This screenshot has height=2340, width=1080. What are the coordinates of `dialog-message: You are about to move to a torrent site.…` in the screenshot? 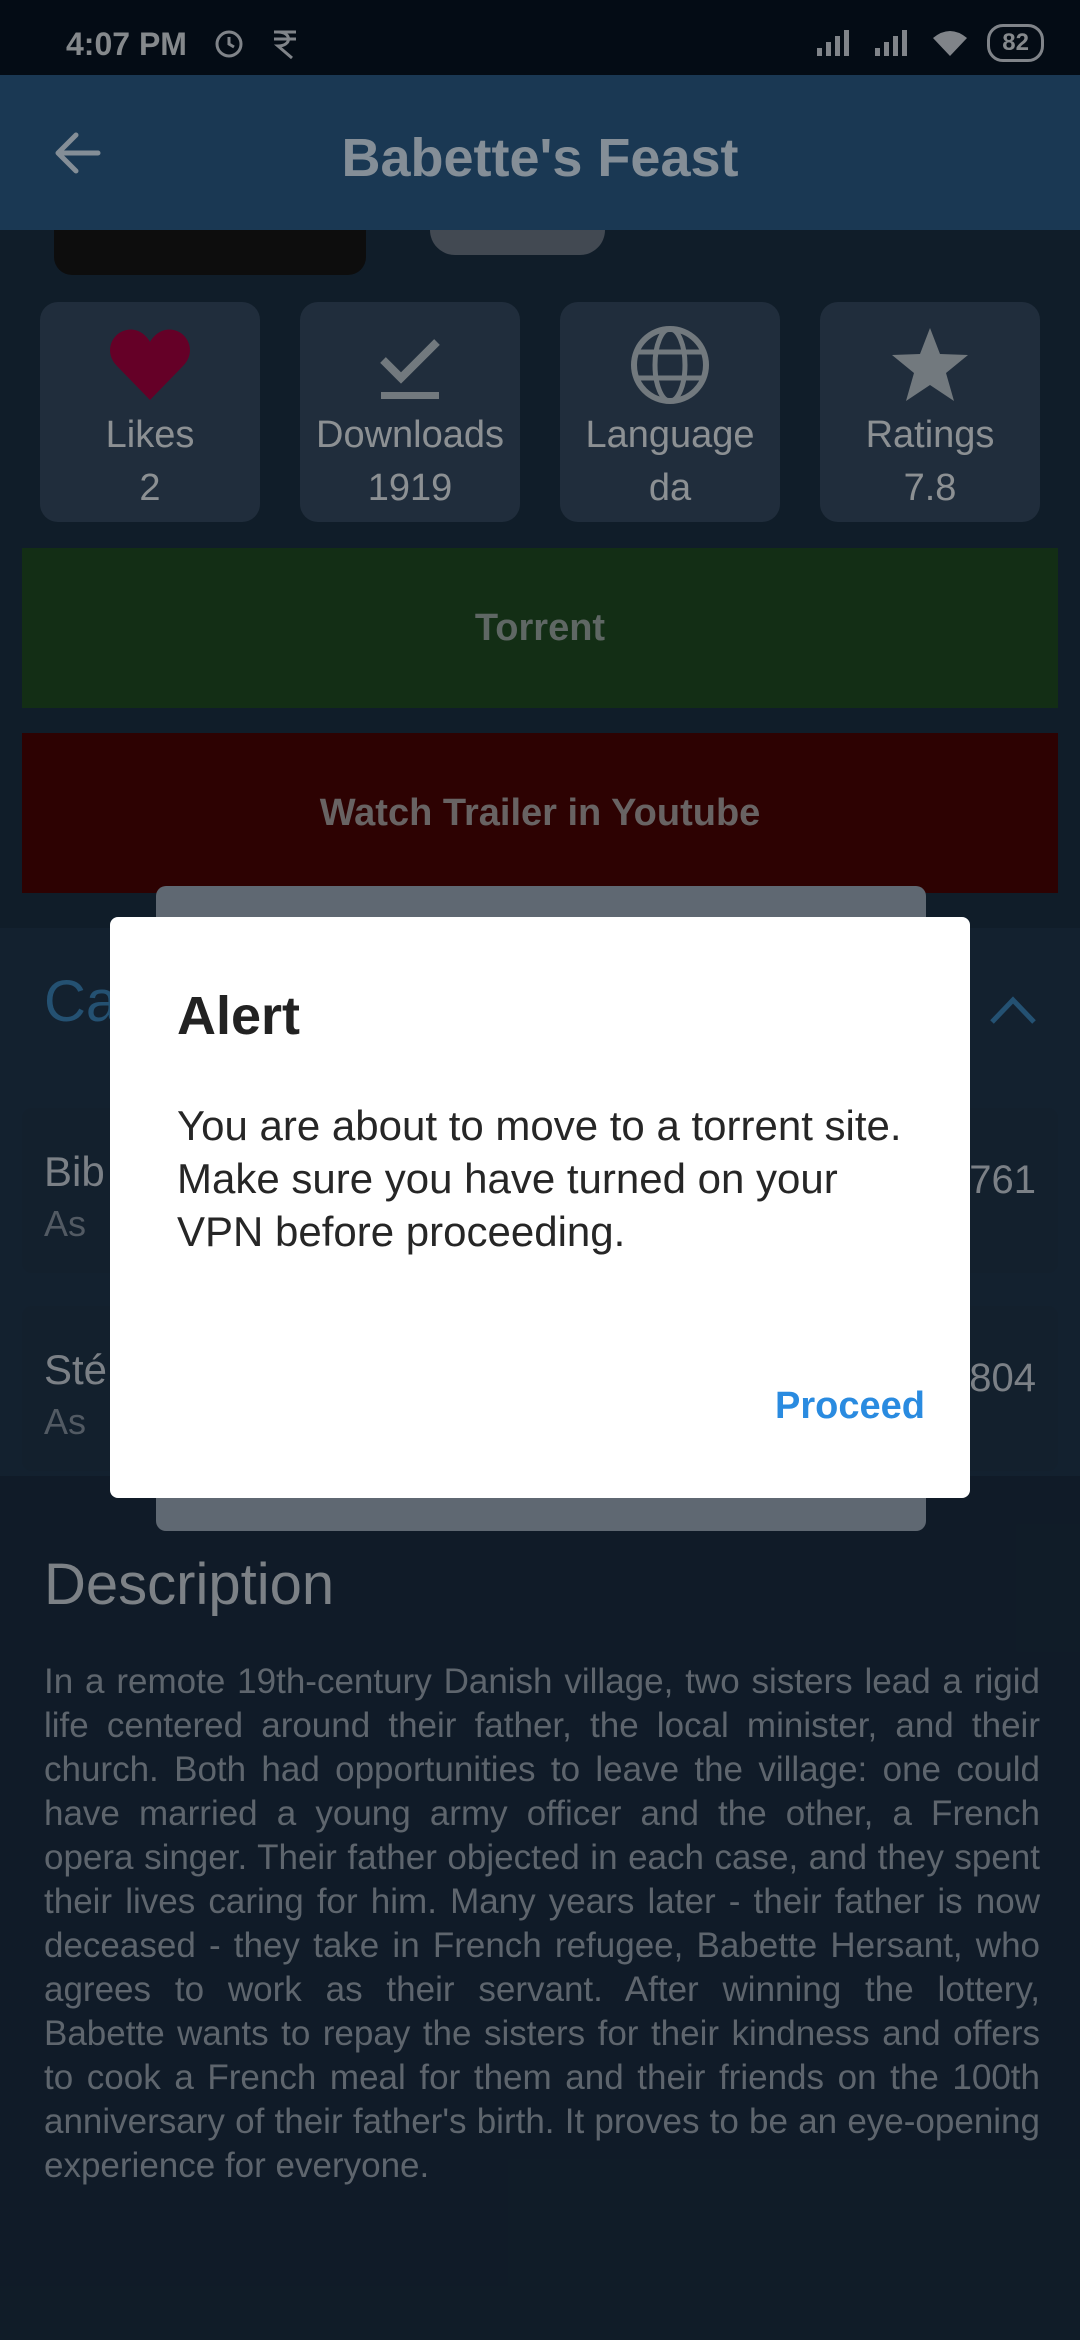 It's located at (539, 1178).